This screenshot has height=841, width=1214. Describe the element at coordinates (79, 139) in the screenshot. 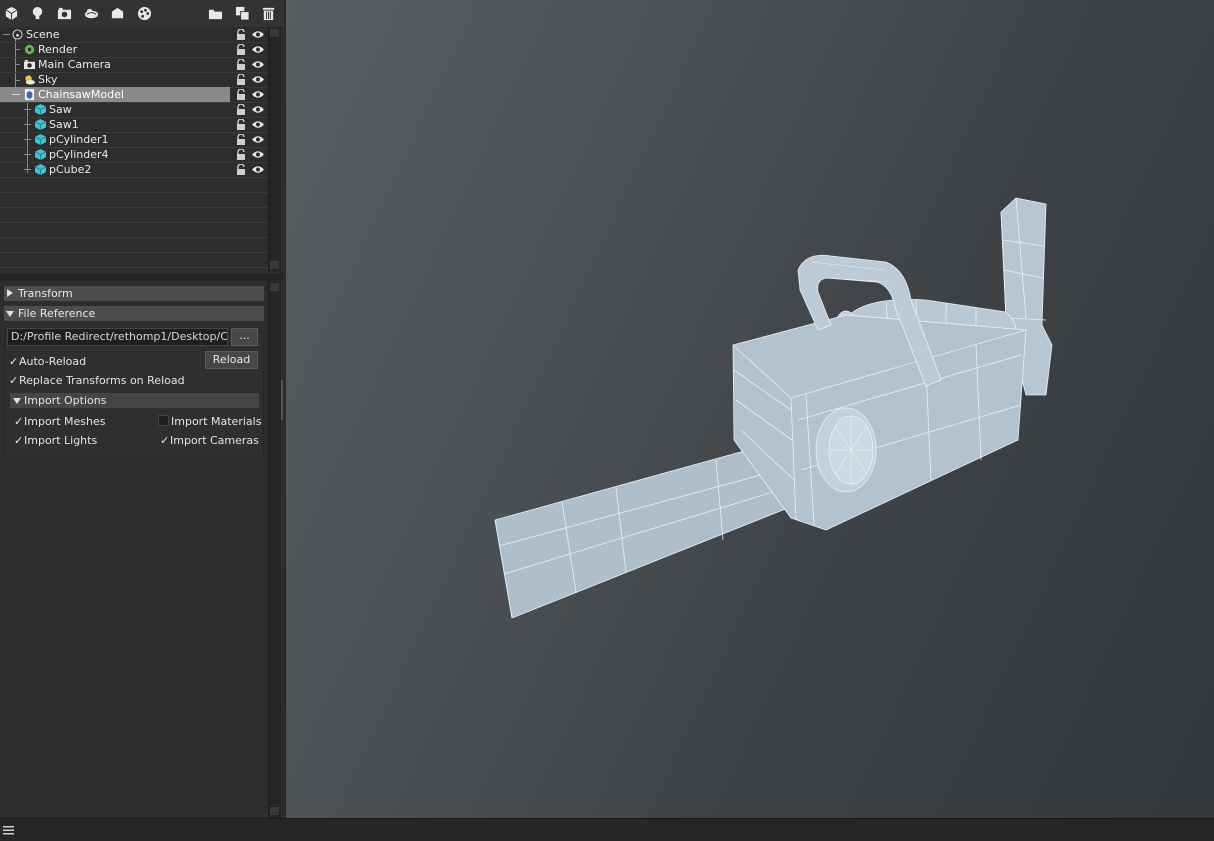

I see `tree-label: pCylinder1` at that location.